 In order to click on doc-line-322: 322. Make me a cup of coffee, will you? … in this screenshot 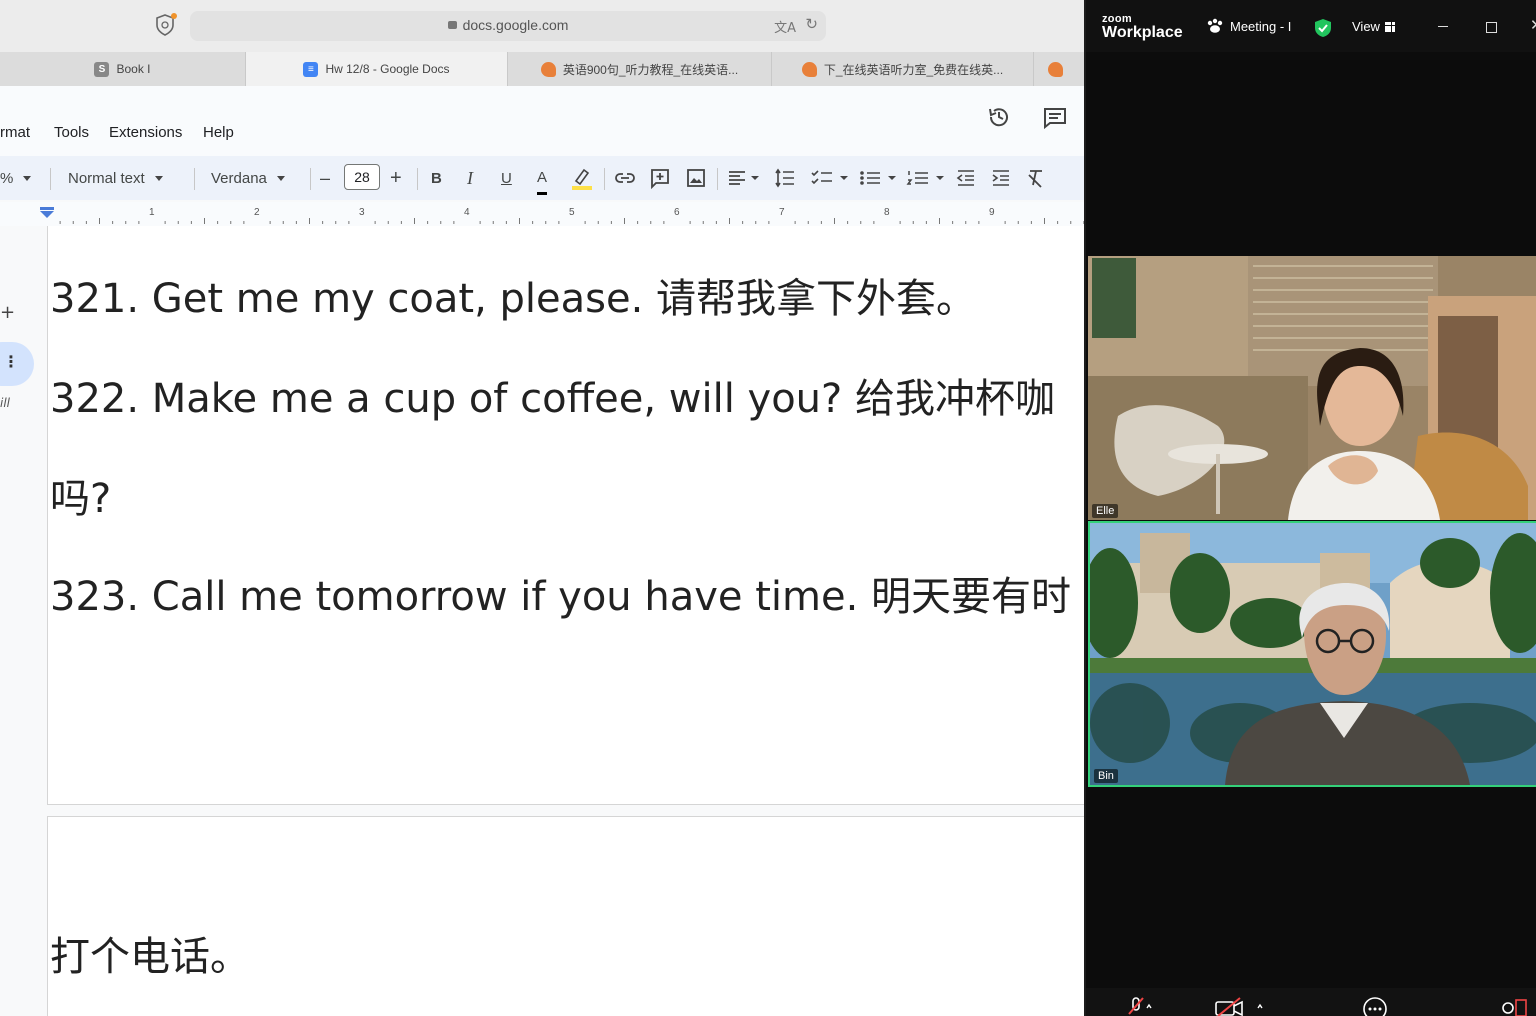, I will do `click(552, 395)`.